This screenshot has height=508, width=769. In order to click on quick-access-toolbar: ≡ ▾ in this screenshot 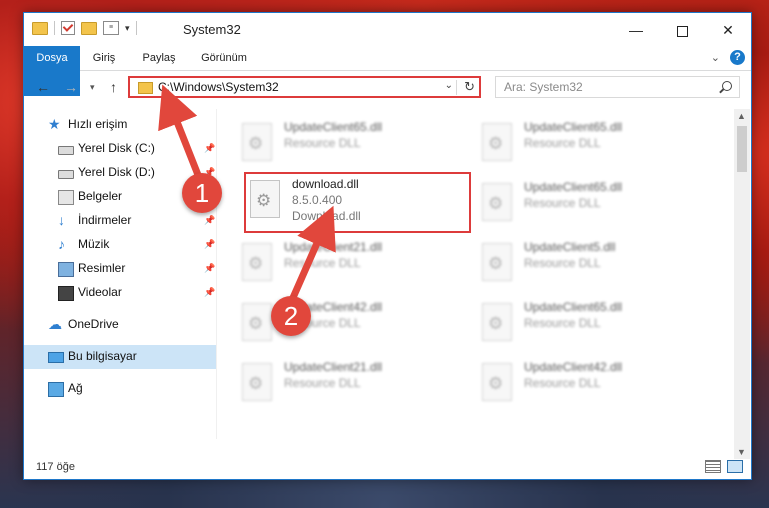, I will do `click(84, 28)`.